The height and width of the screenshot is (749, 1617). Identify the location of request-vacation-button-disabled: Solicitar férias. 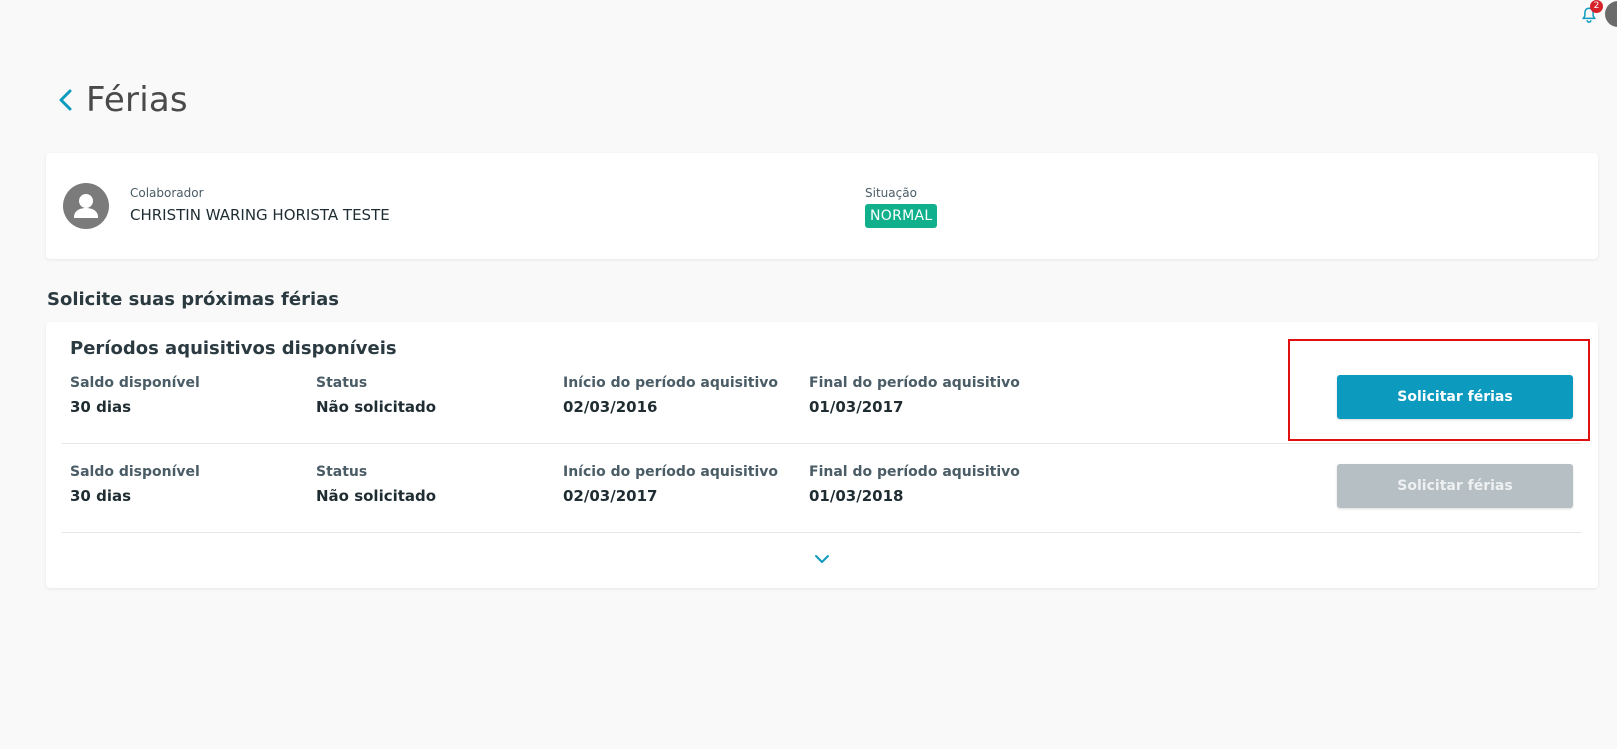
(1455, 486).